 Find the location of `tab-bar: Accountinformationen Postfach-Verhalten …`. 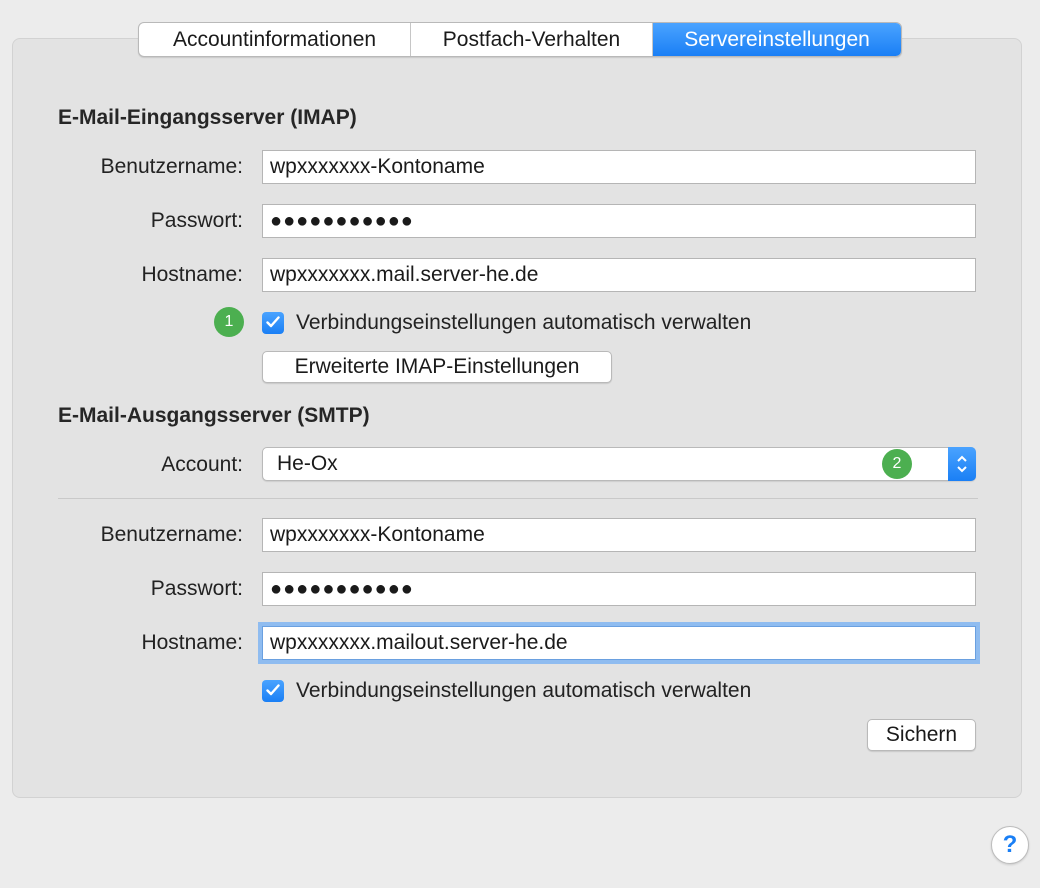

tab-bar: Accountinformationen Postfach-Verhalten … is located at coordinates (520, 39).